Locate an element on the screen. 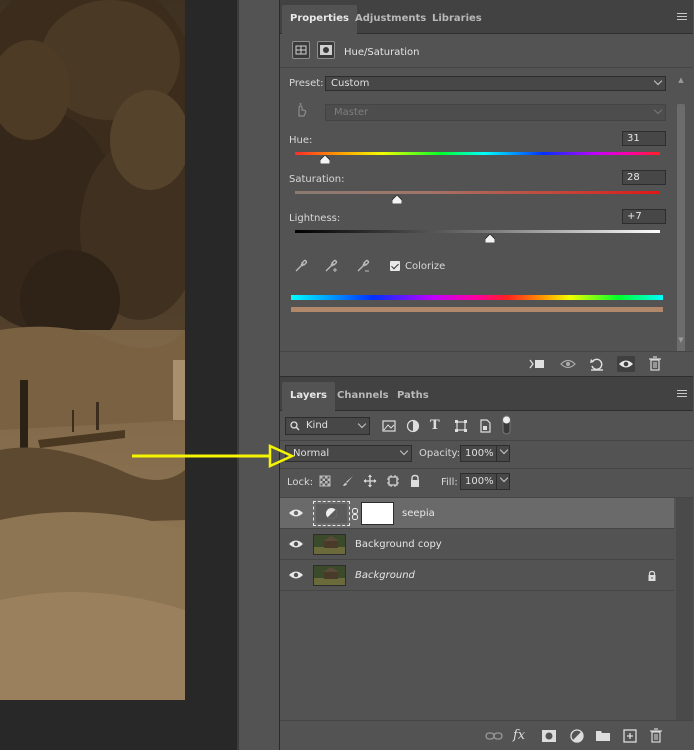  eyedropper-subtract-icon is located at coordinates (363, 266).